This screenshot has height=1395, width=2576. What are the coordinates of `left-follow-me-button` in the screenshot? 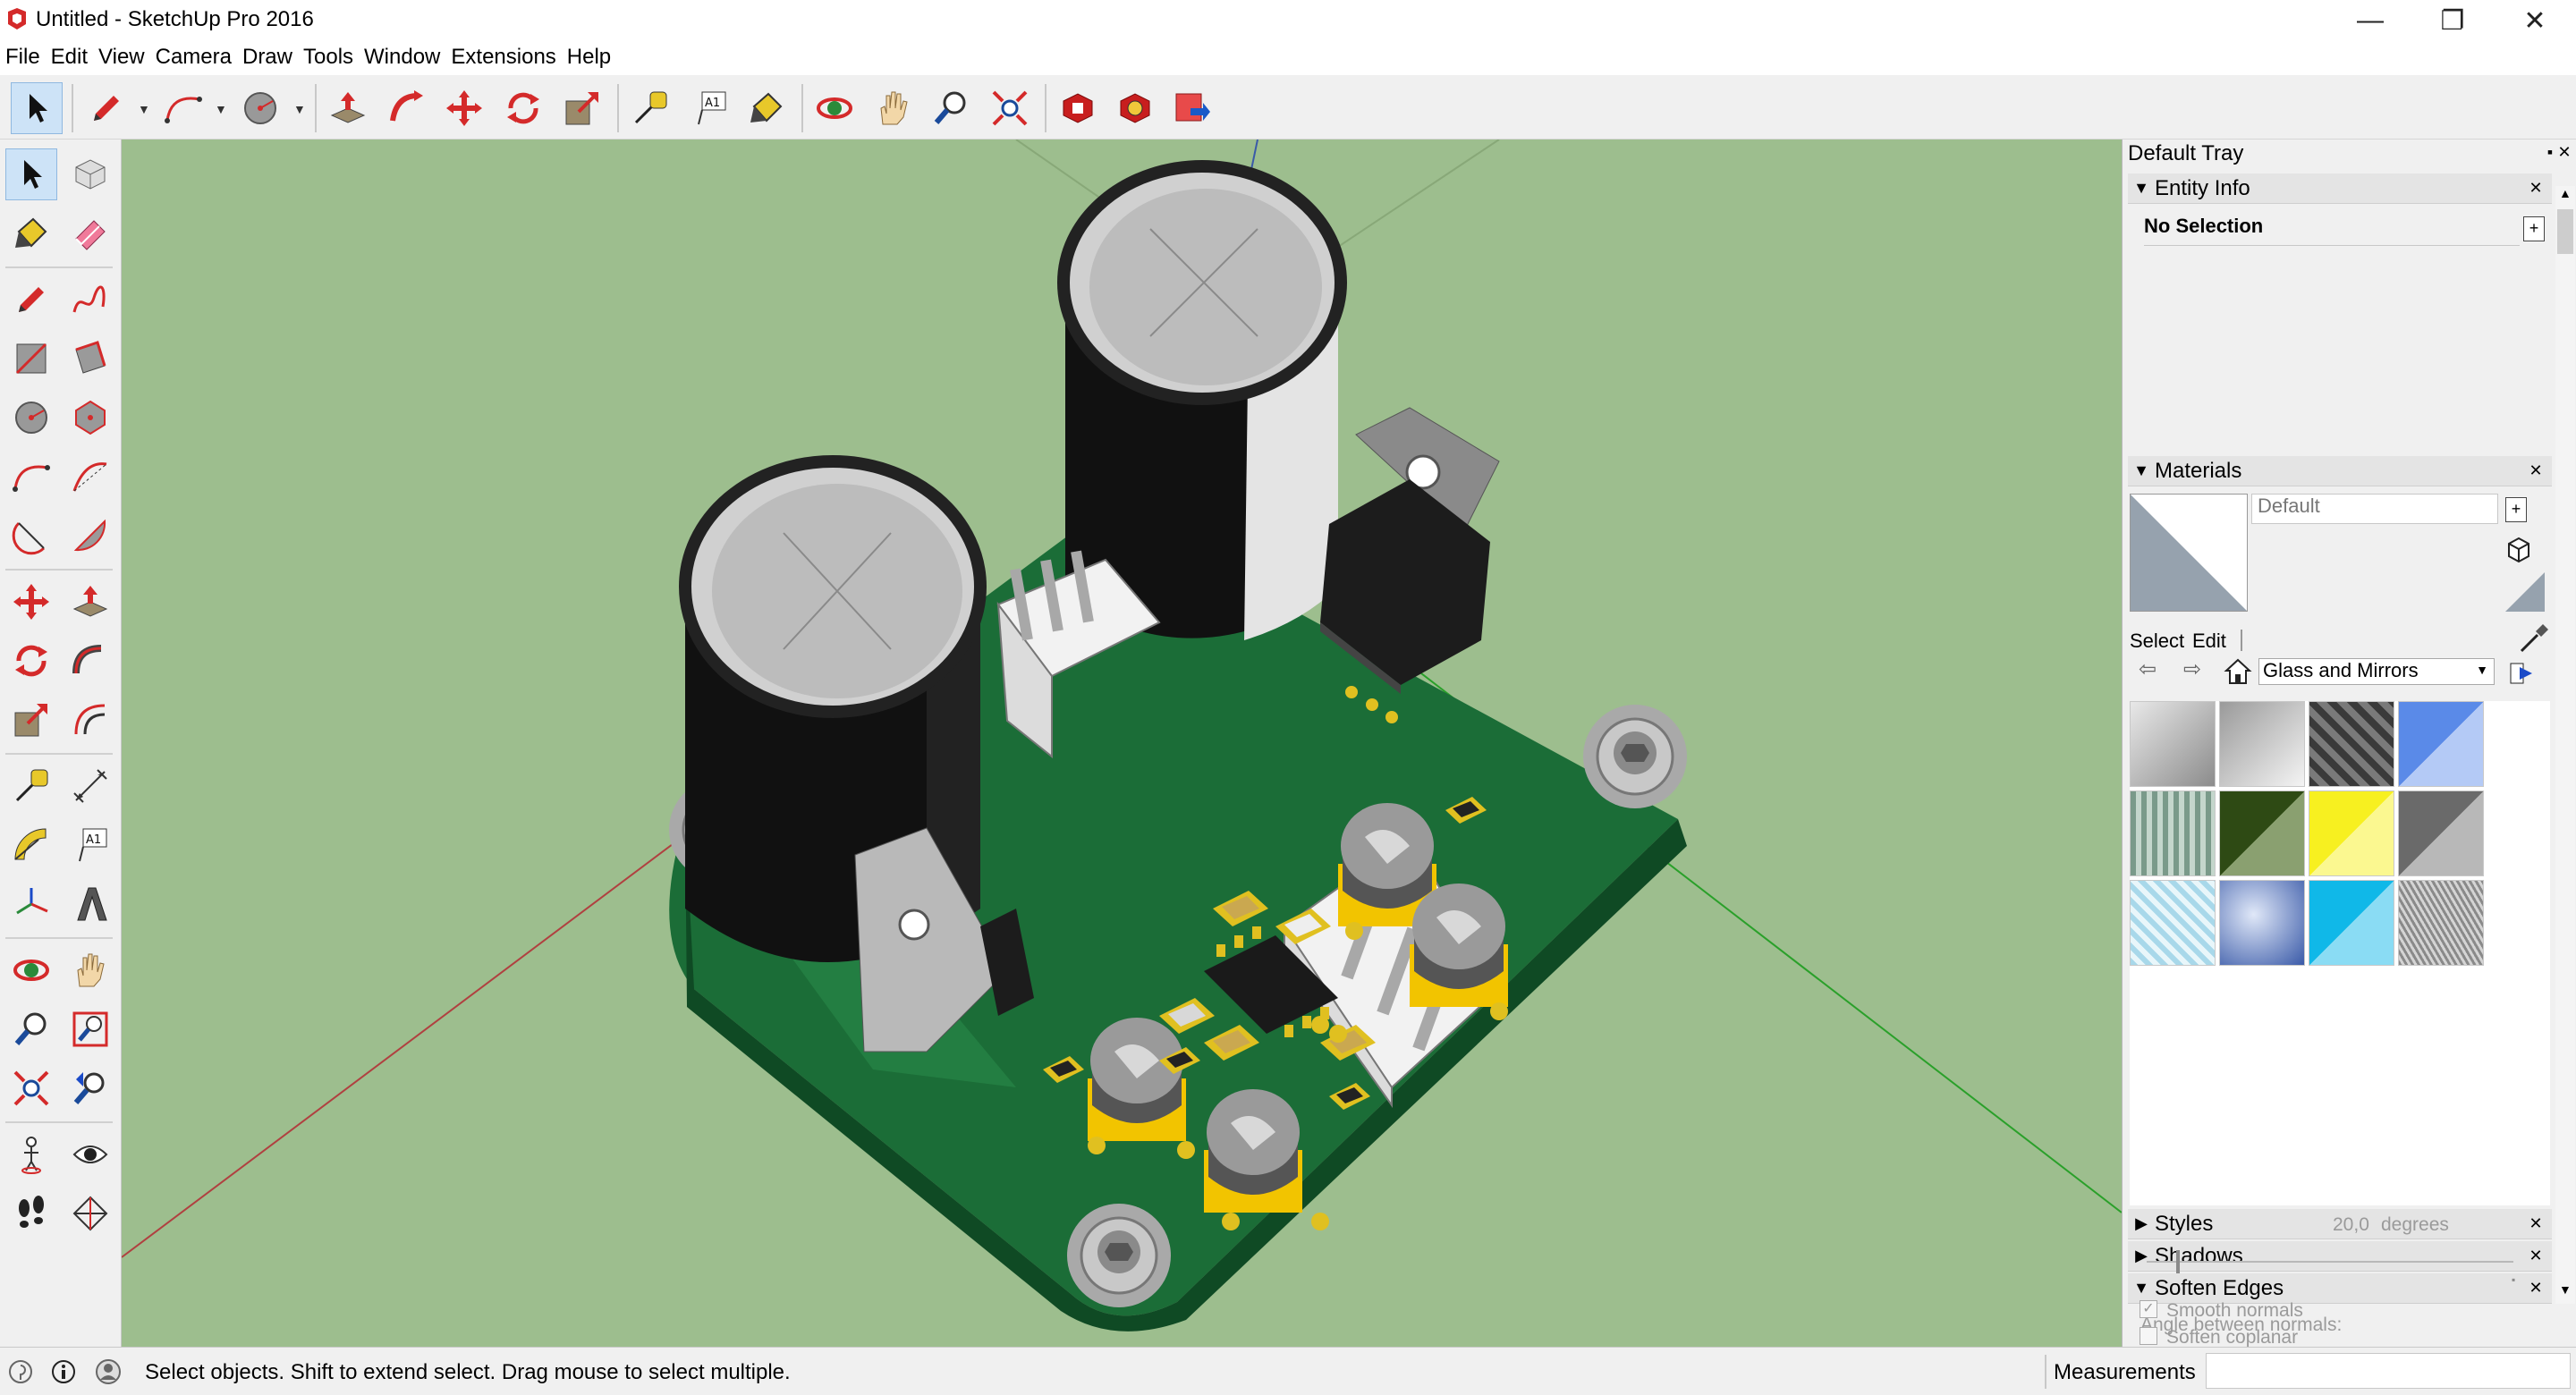 It's located at (90, 661).